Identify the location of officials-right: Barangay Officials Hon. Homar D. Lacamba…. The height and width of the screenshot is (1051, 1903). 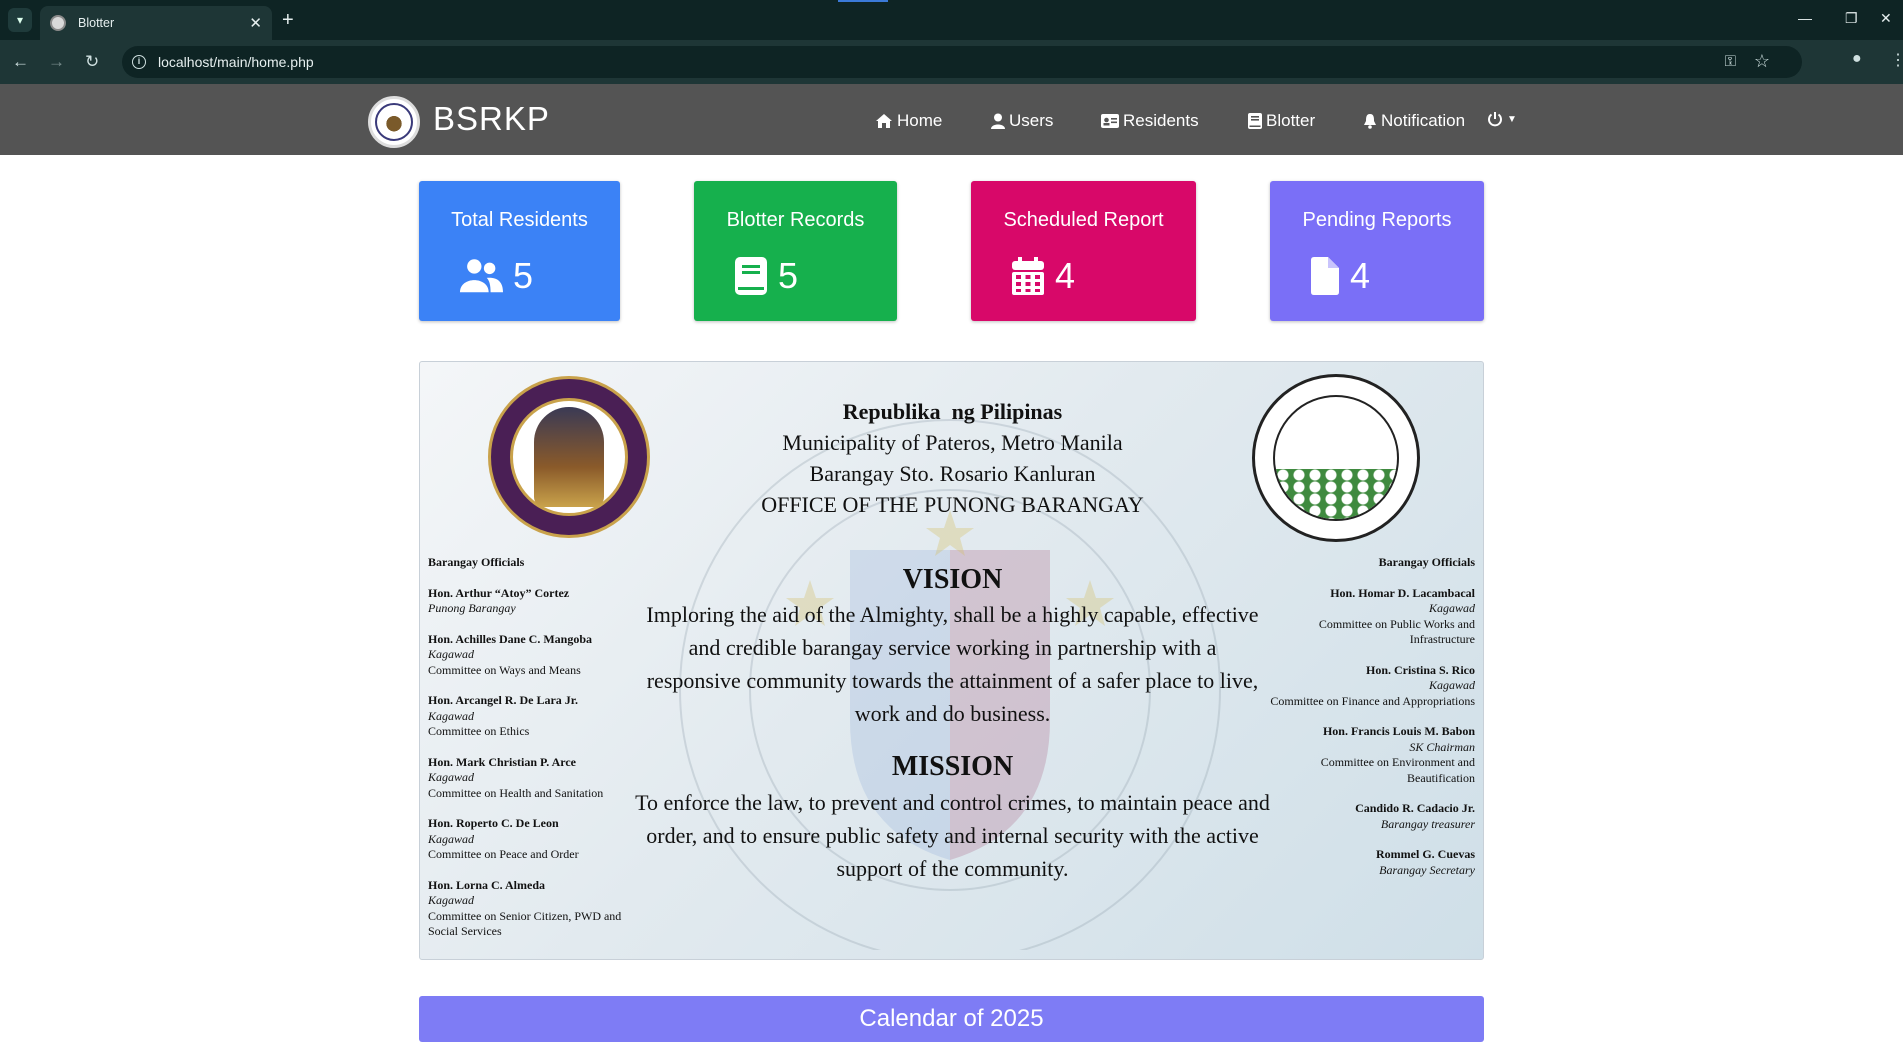
(1365, 724).